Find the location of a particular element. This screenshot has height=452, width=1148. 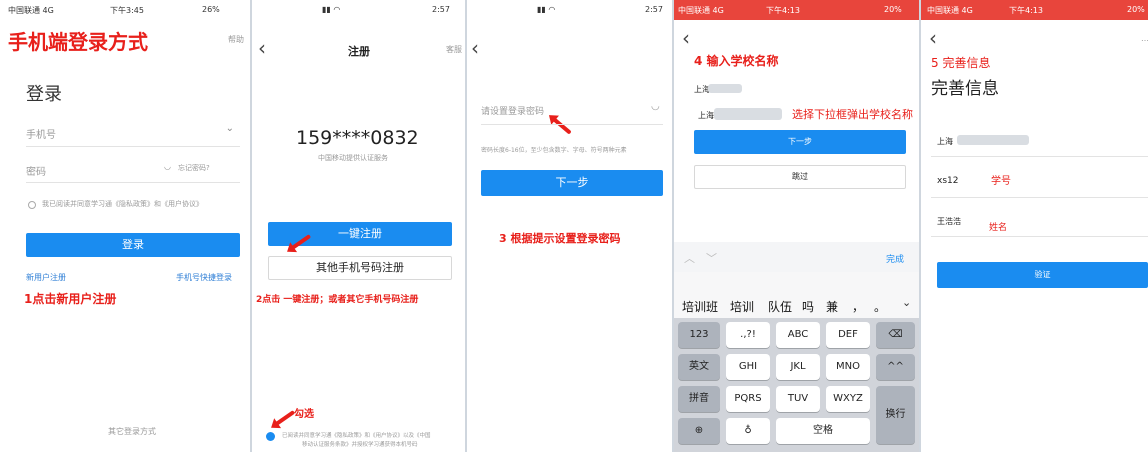

page-title: 完善信息 is located at coordinates (965, 89).